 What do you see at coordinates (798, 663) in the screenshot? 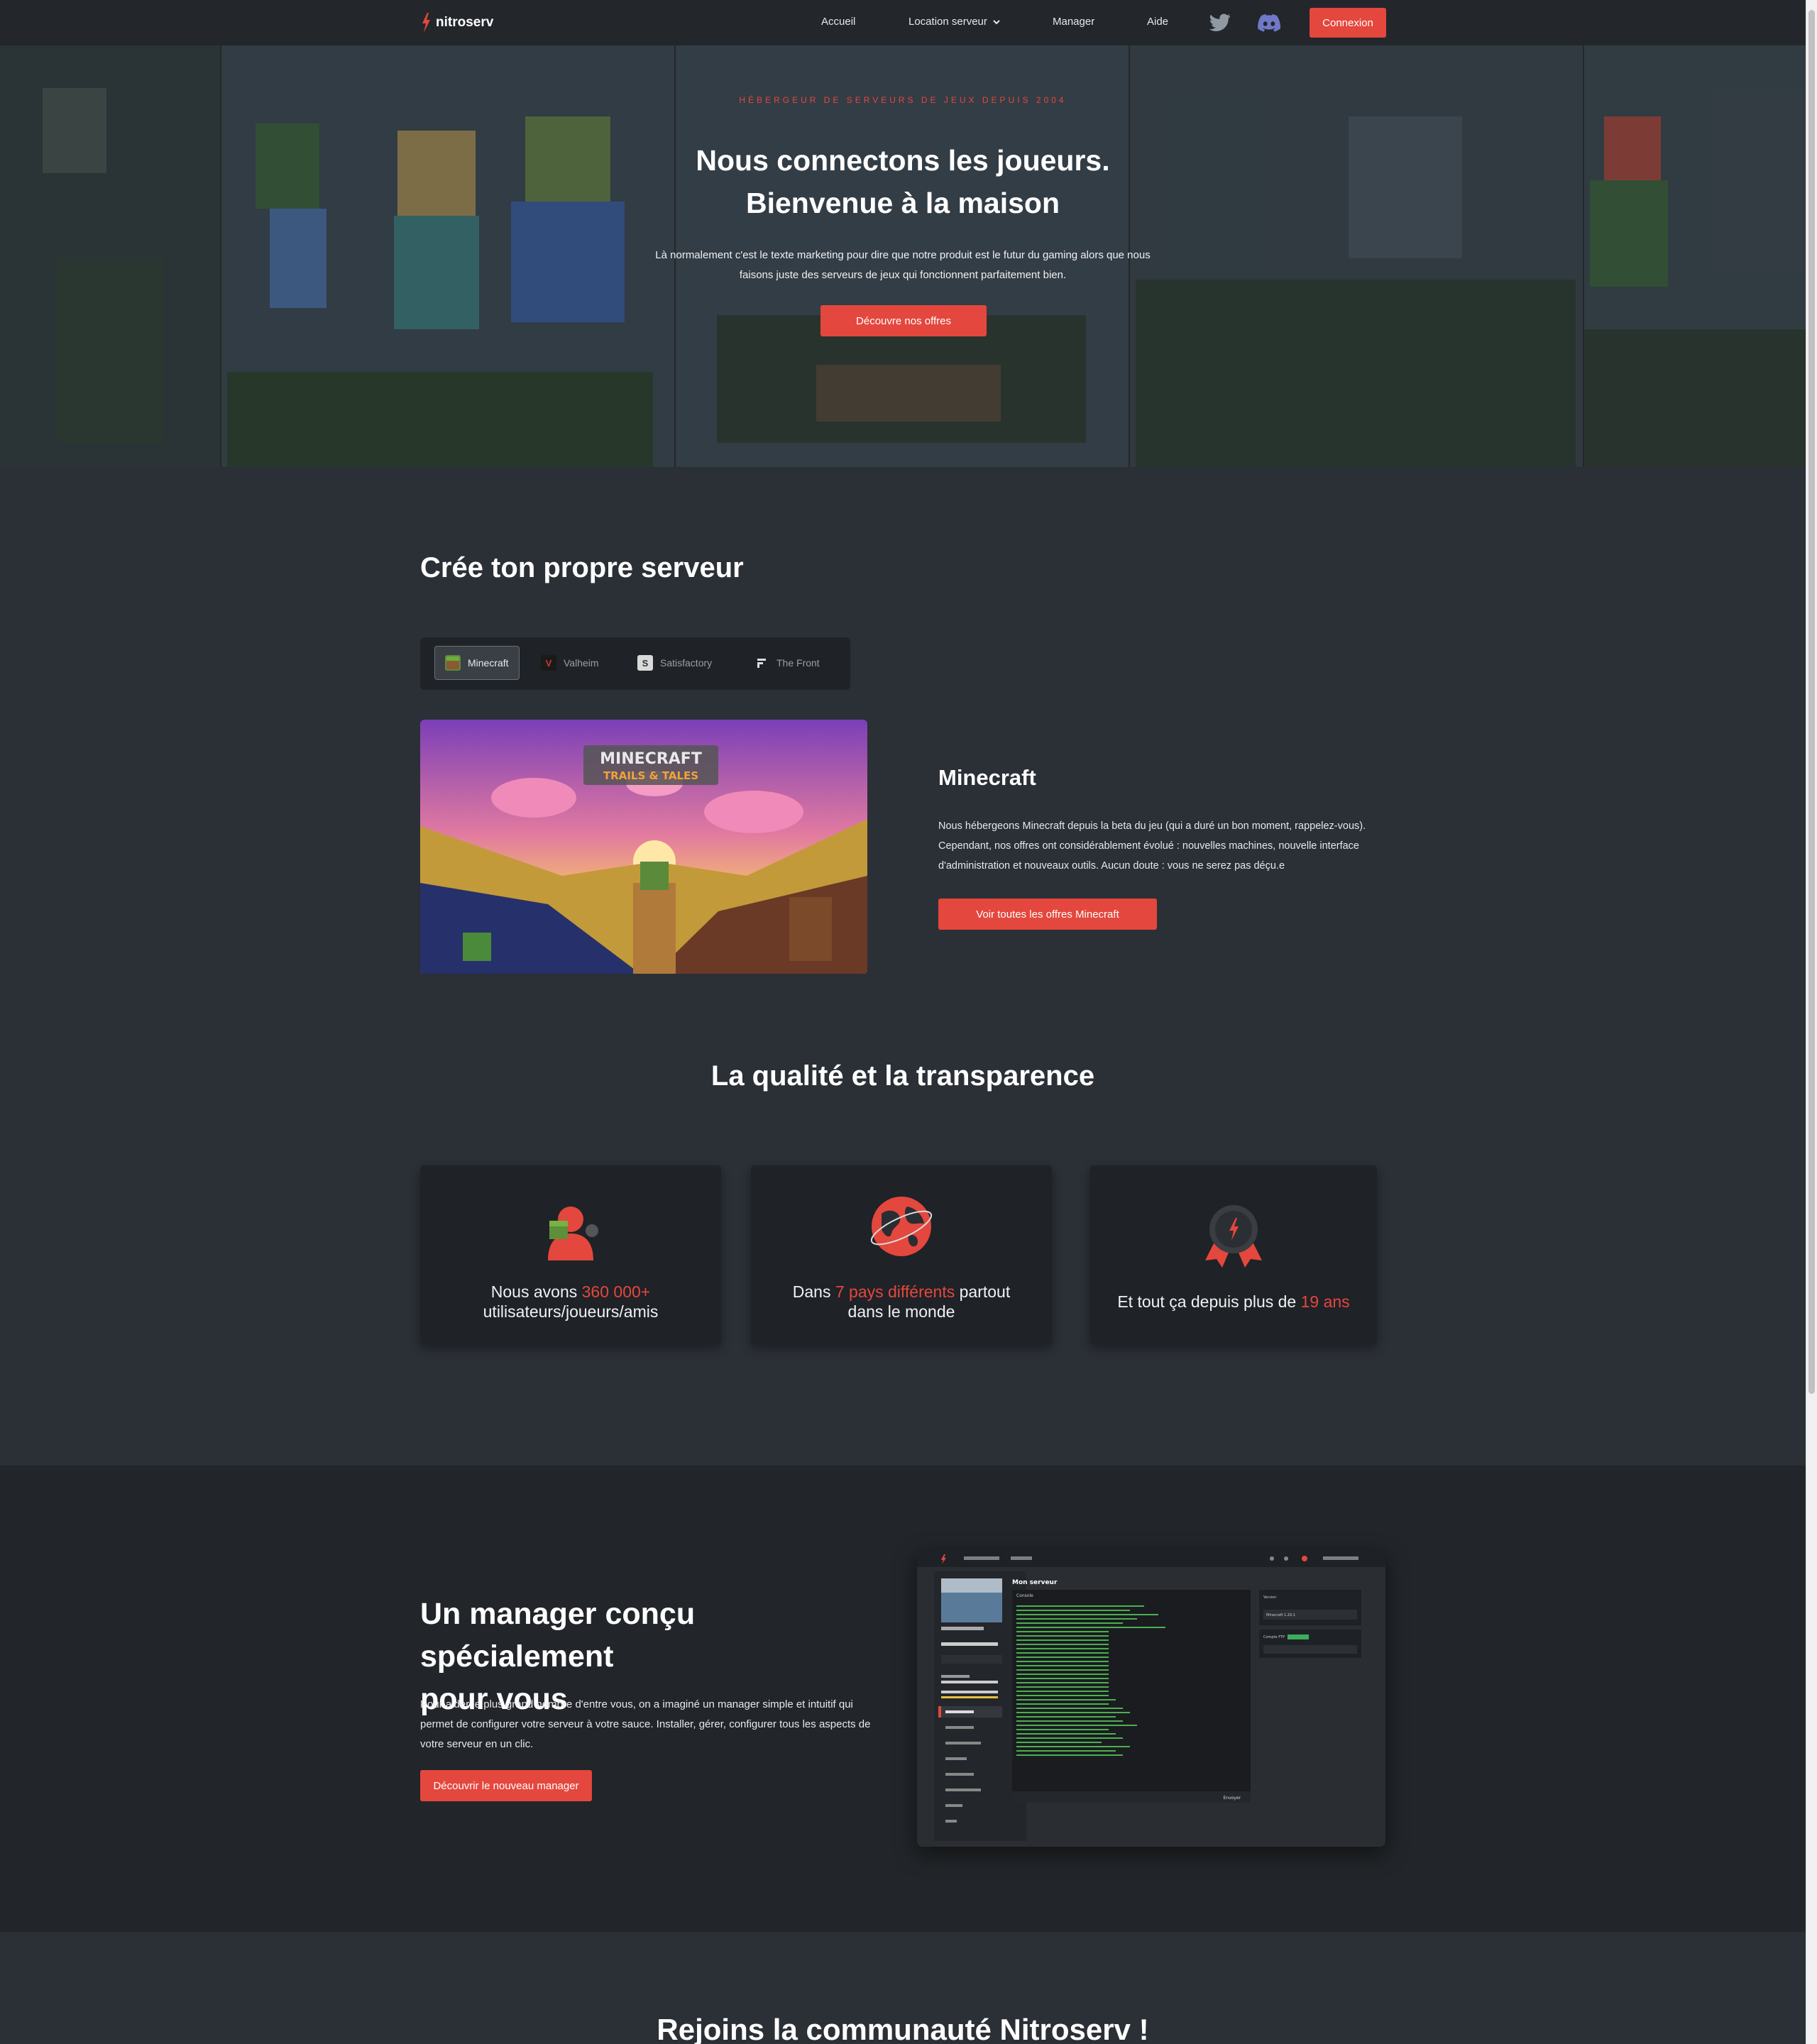
I see `tab-the-front-label: The Front` at bounding box center [798, 663].